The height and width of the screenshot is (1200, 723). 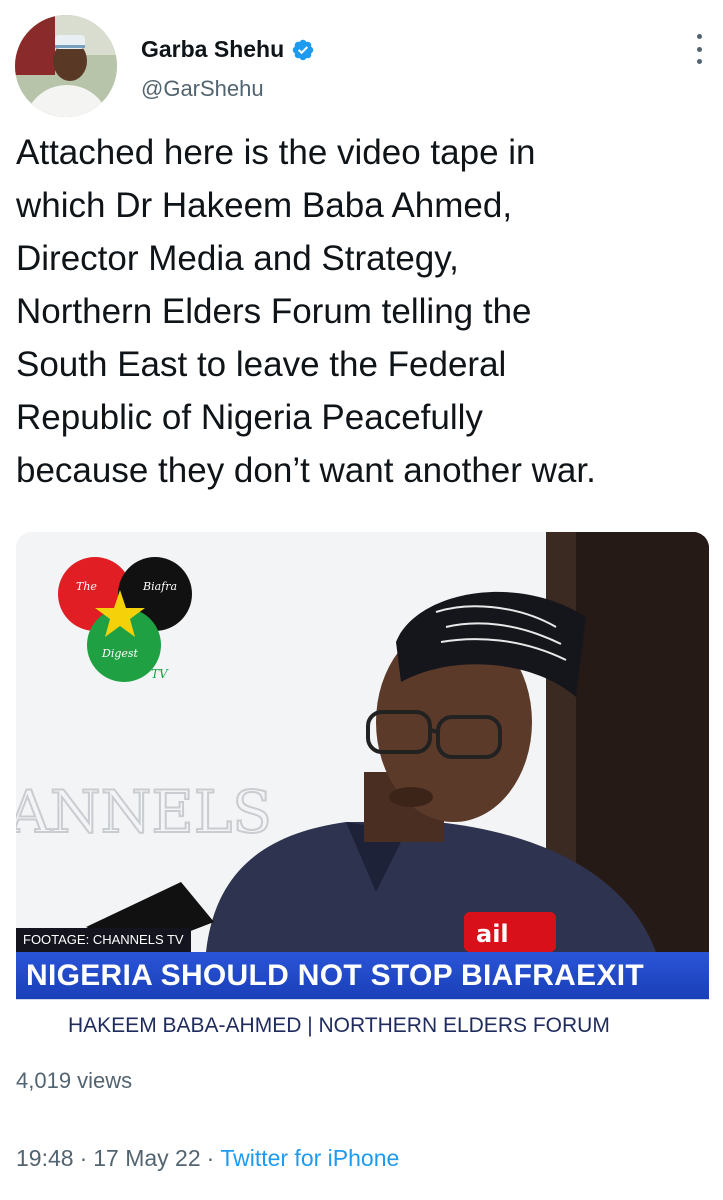 What do you see at coordinates (103, 940) in the screenshot?
I see `footage-label: FOOTAGE: CHANNELS TV` at bounding box center [103, 940].